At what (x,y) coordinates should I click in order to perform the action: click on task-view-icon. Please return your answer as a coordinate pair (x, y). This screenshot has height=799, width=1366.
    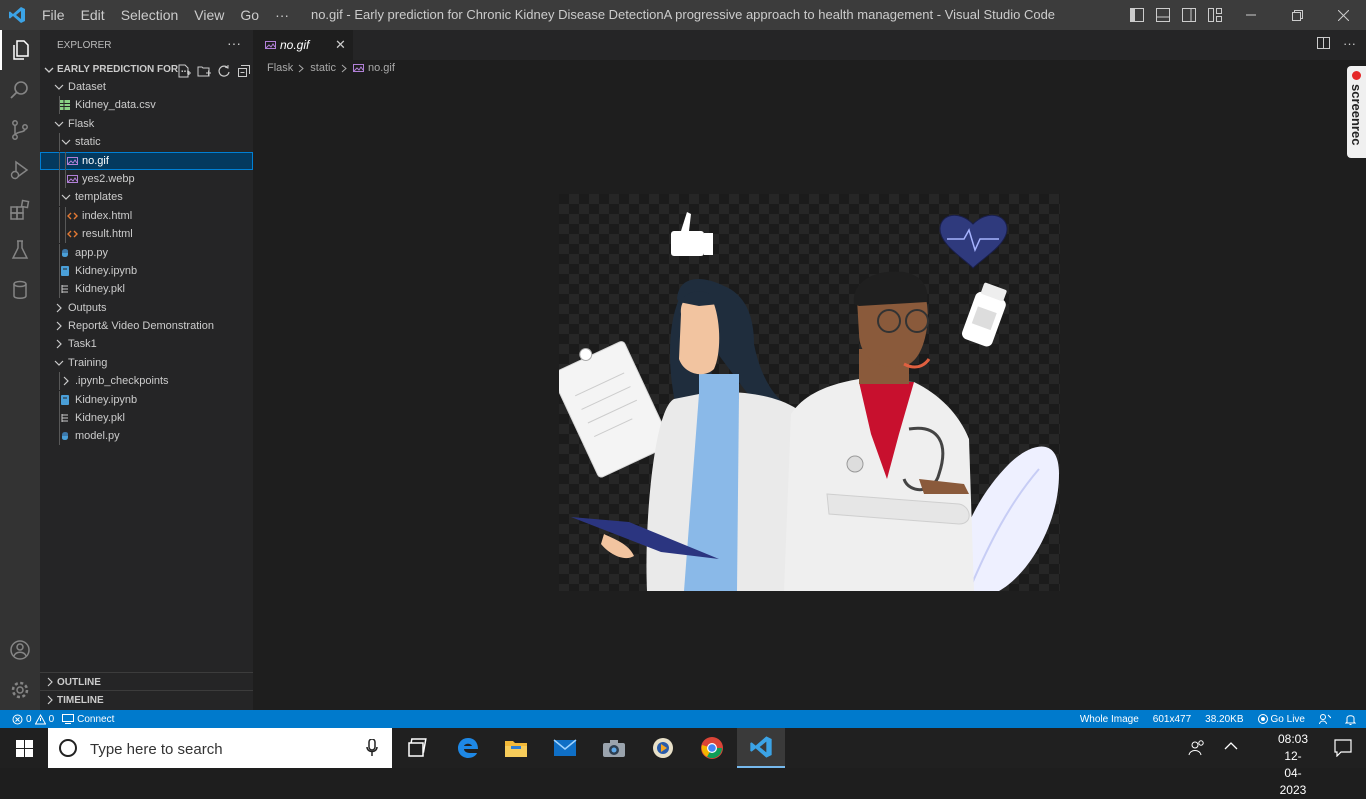
    Looking at the image, I should click on (418, 748).